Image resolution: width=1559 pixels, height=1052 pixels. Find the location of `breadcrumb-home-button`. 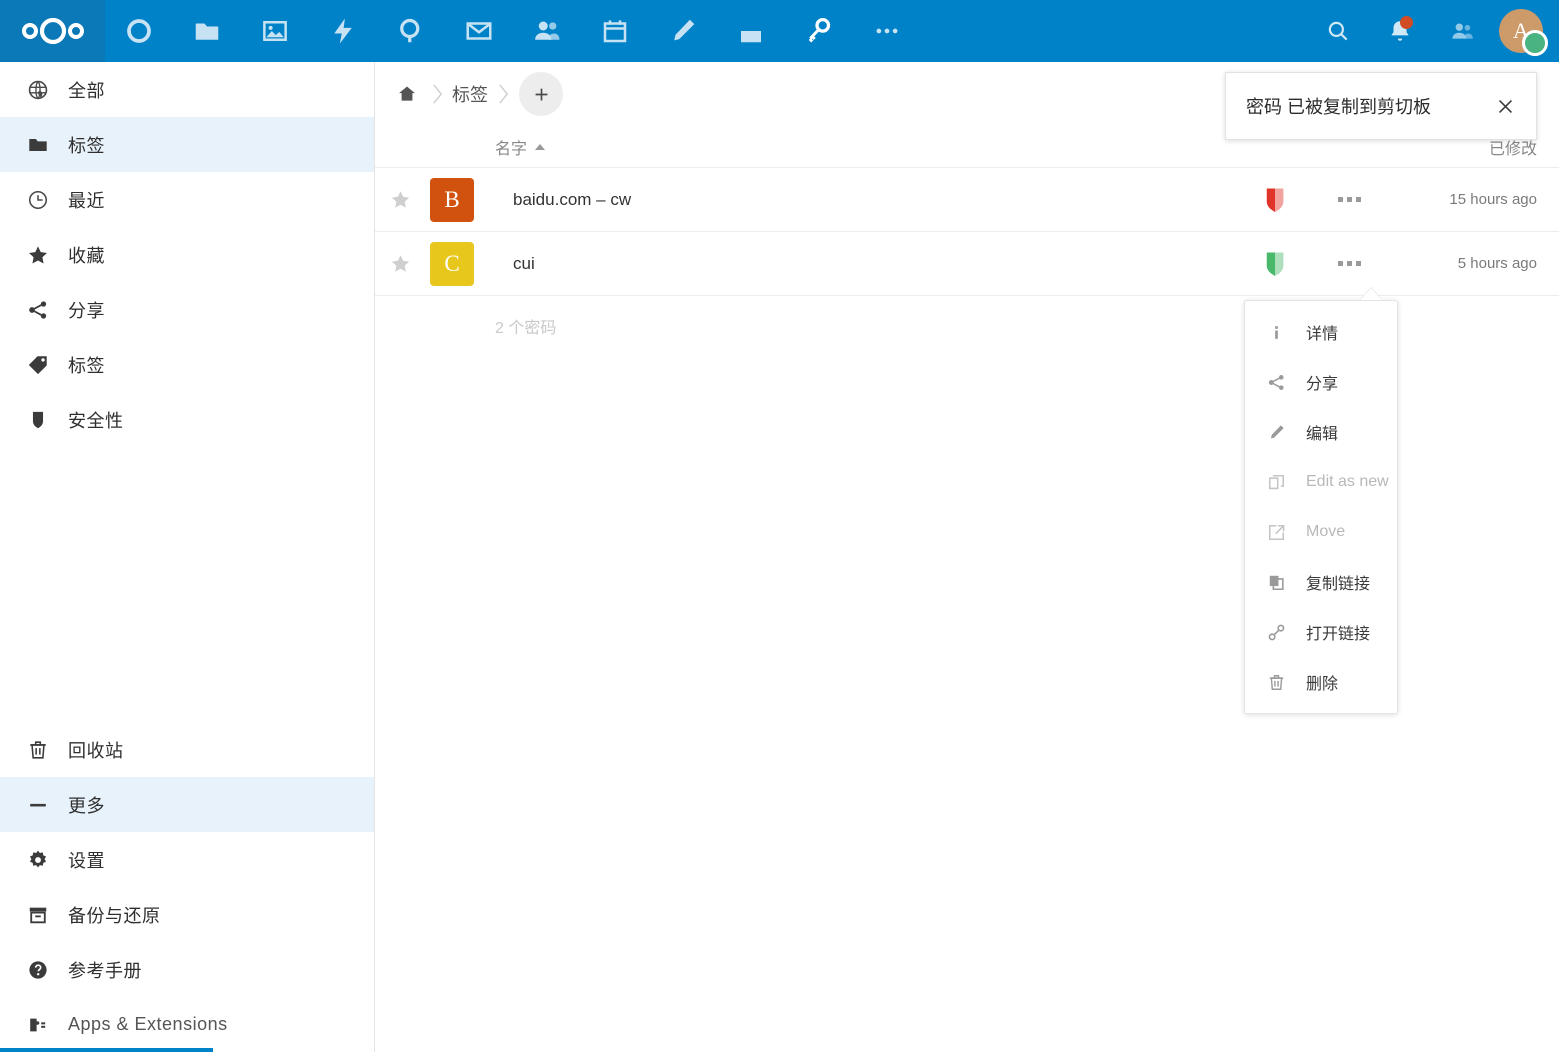

breadcrumb-home-button is located at coordinates (407, 94).